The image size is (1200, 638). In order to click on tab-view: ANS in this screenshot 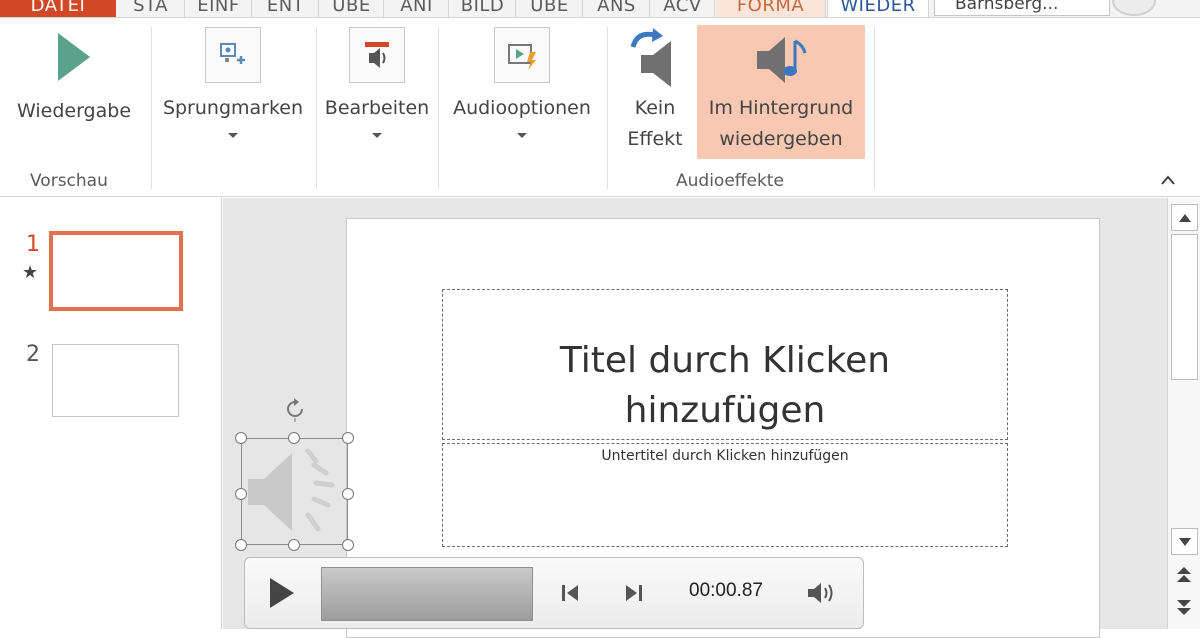, I will do `click(617, 8)`.